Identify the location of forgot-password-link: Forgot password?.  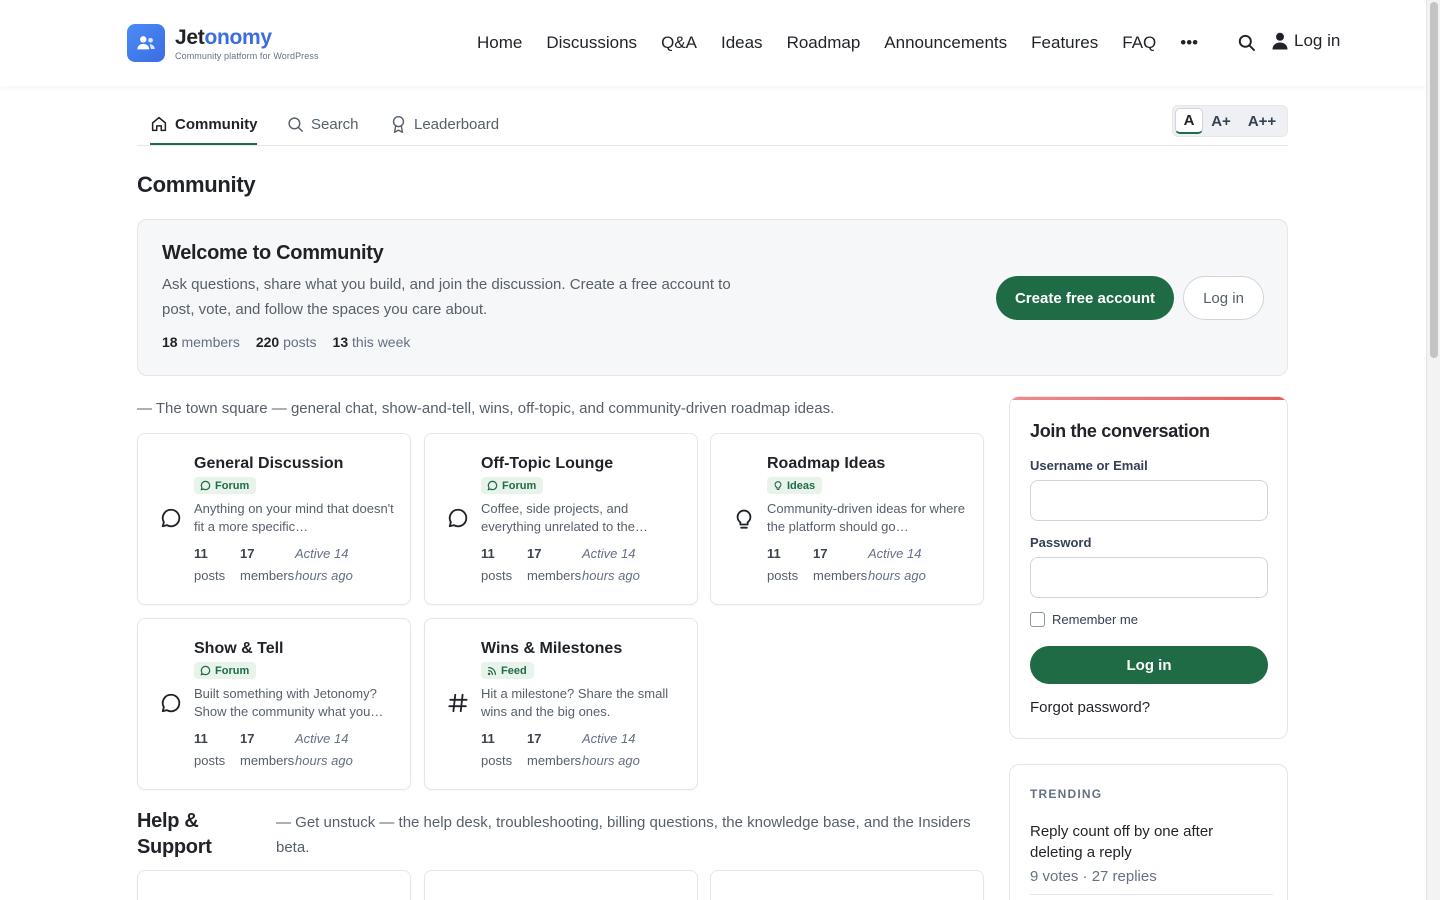
(1090, 707).